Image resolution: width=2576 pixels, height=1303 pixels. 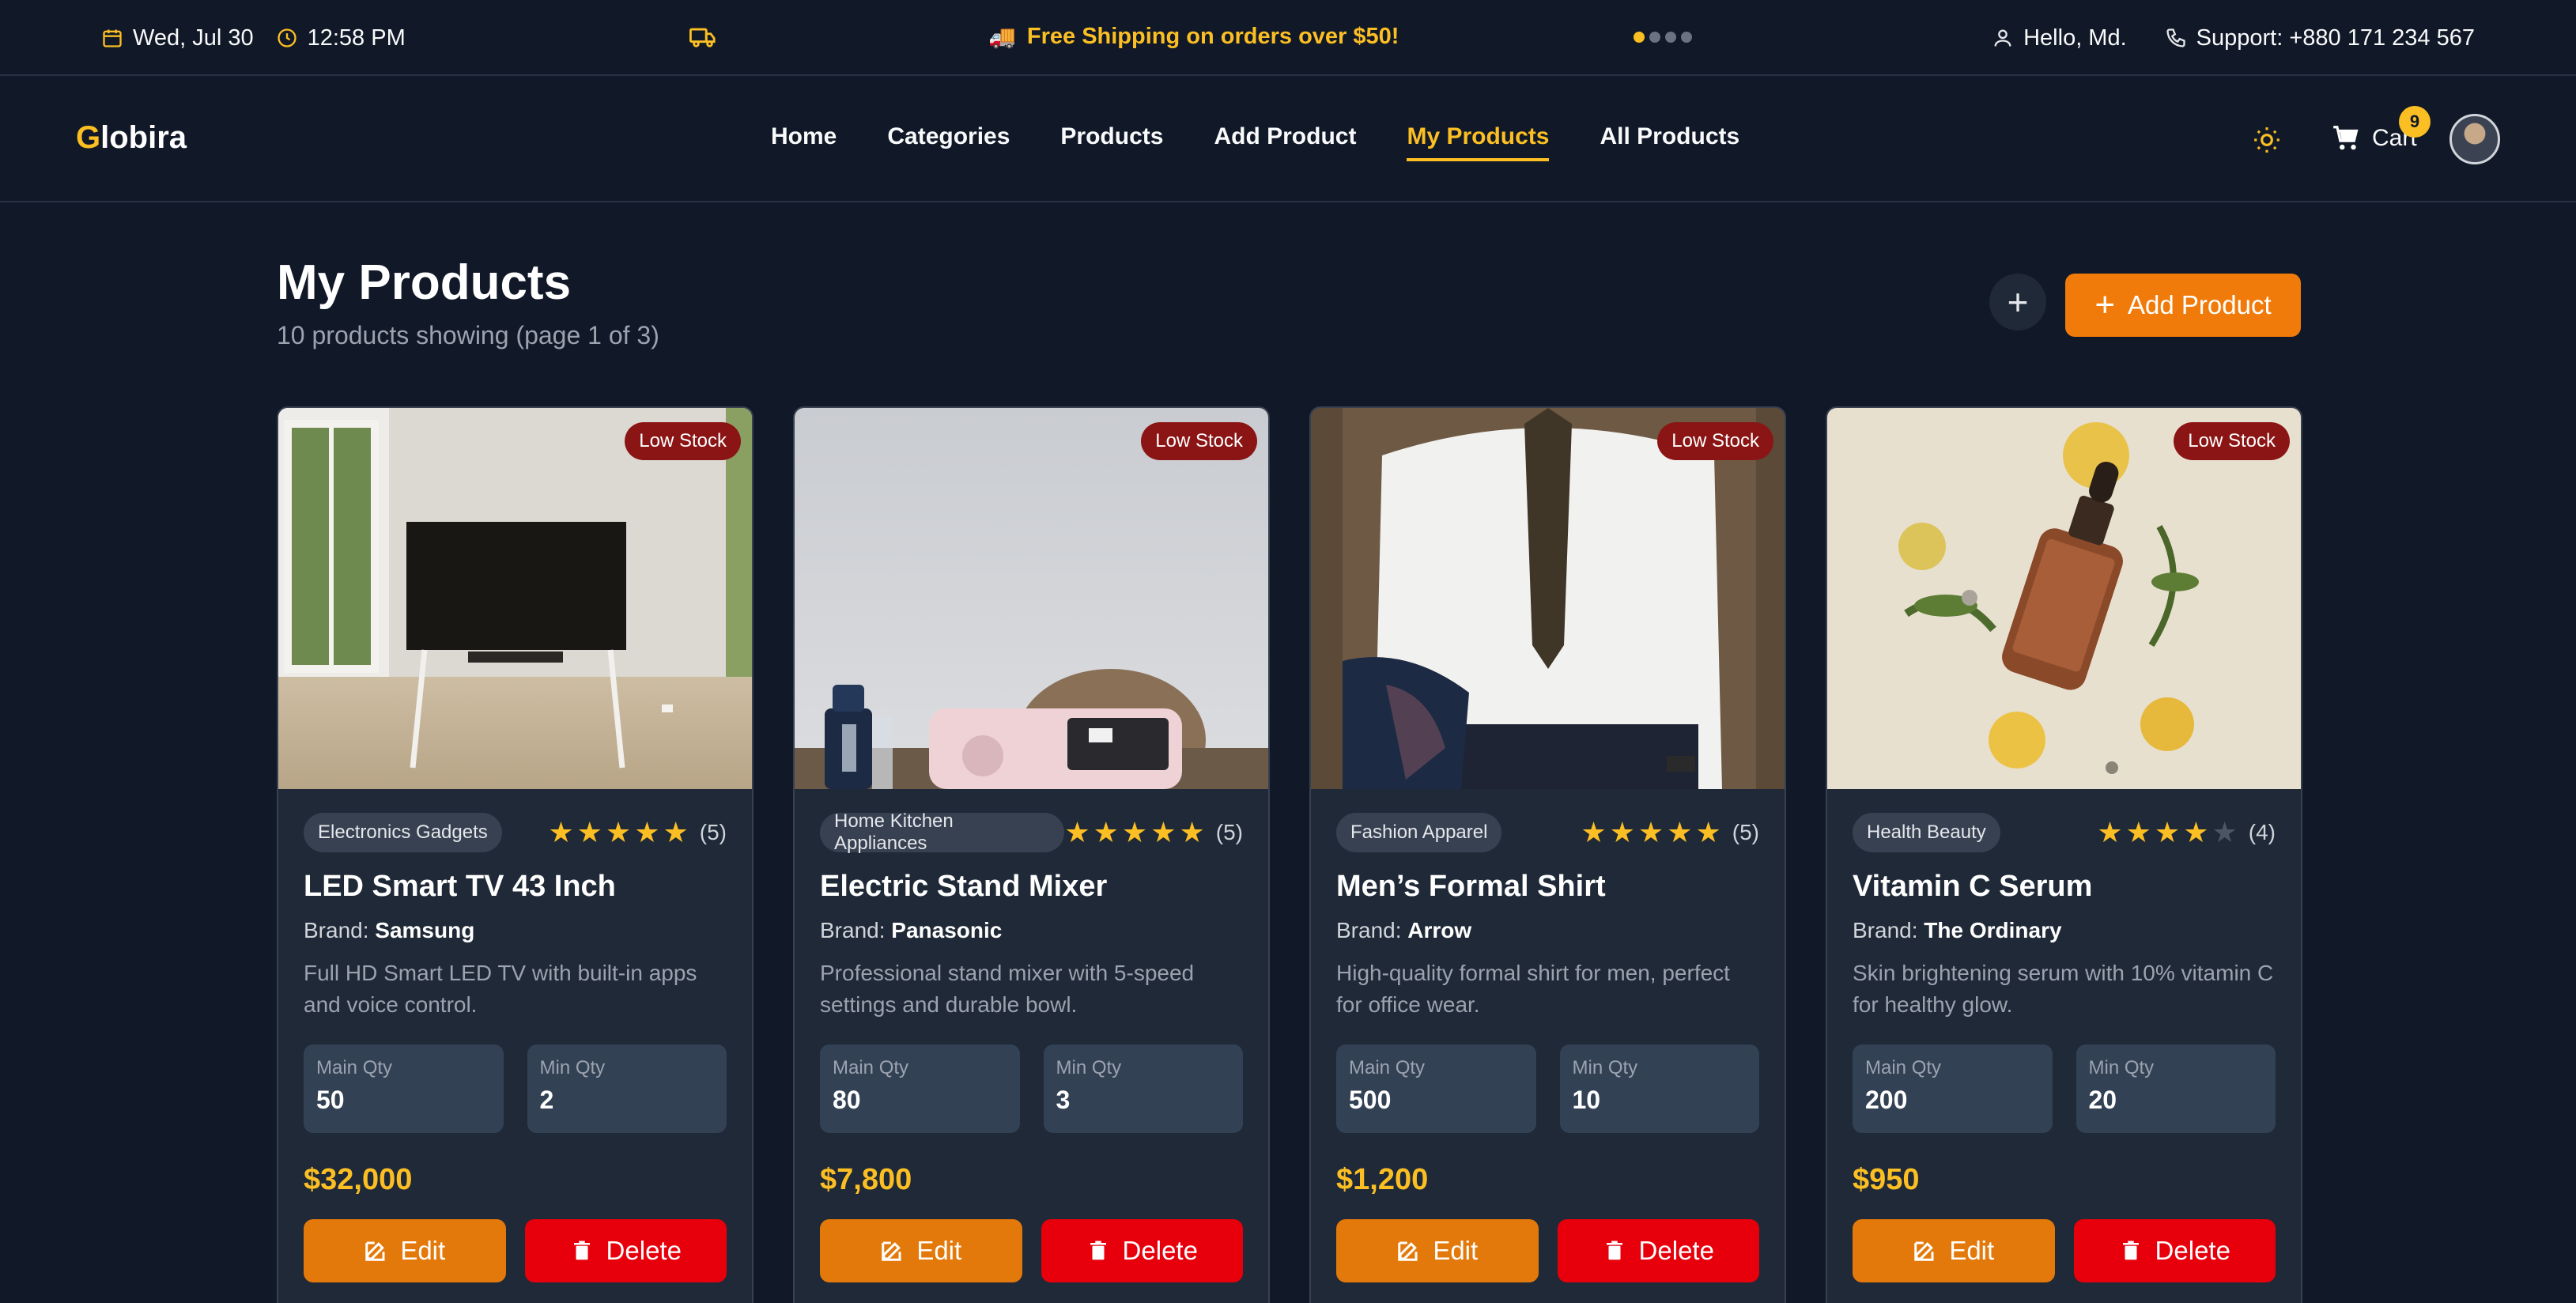 What do you see at coordinates (911, 930) in the screenshot?
I see `product-brand: Brand: Panasonic` at bounding box center [911, 930].